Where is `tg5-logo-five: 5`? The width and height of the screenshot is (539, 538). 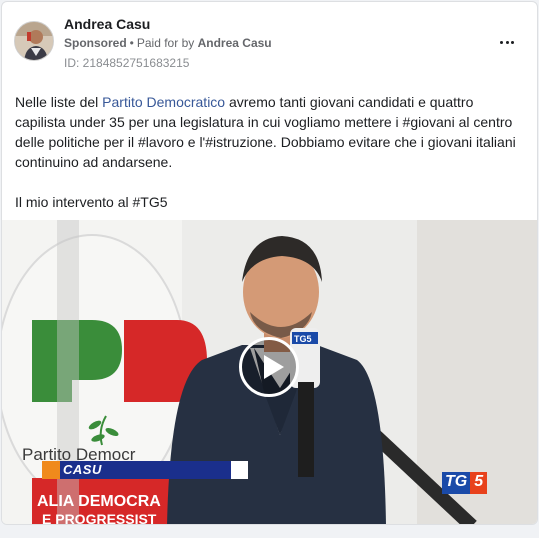
tg5-logo-five: 5 is located at coordinates (479, 483).